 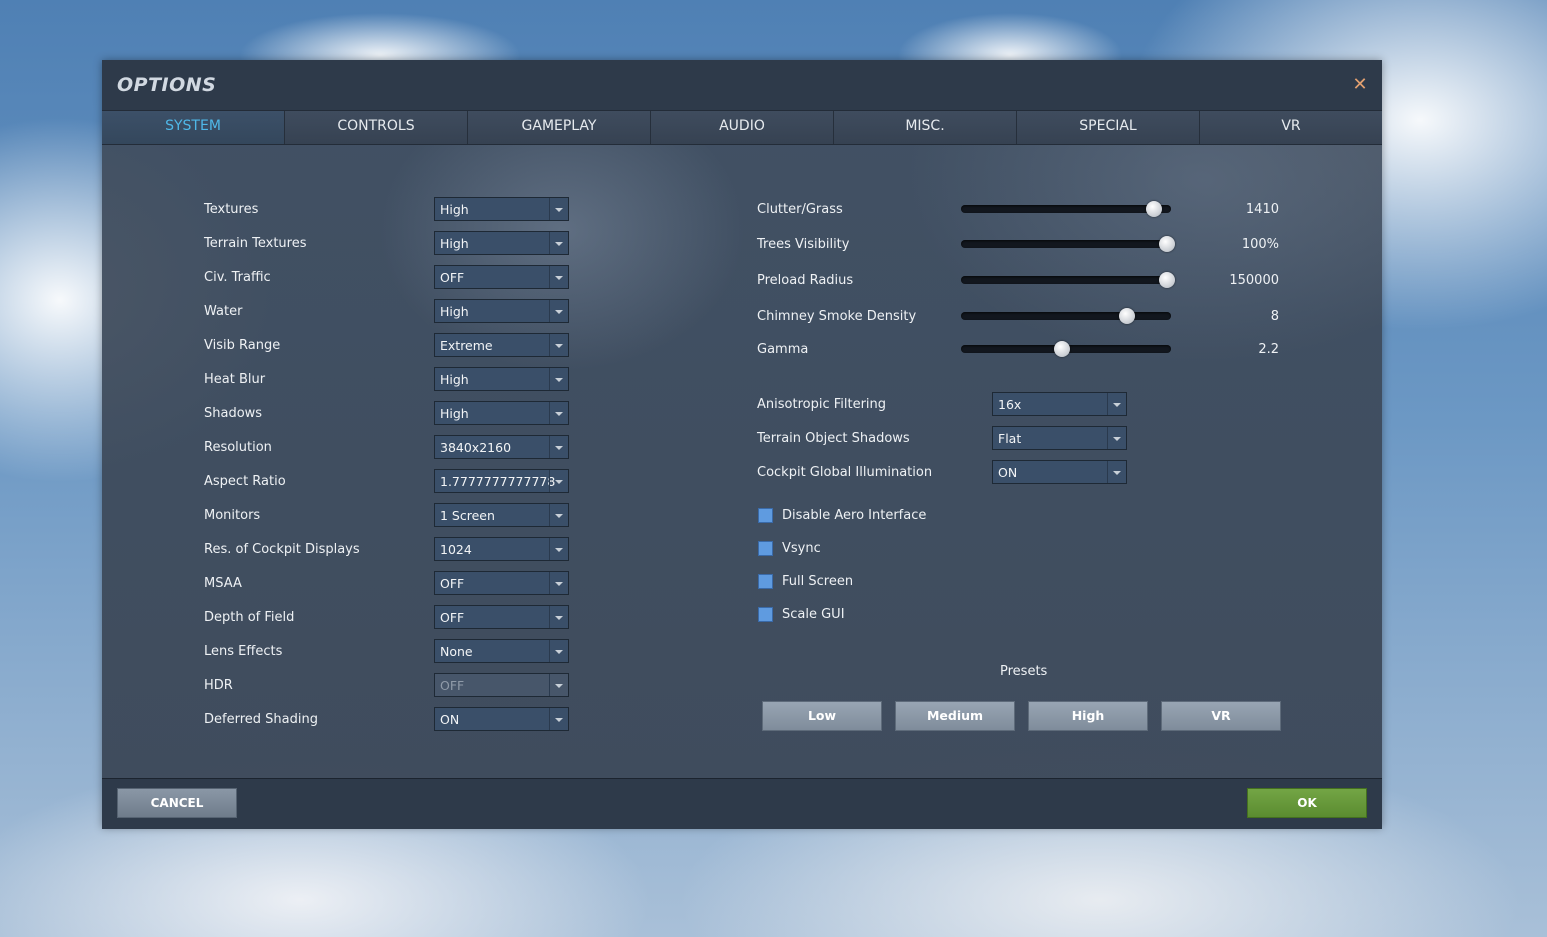 I want to click on preload-radius-value: 150000, so click(x=1254, y=280).